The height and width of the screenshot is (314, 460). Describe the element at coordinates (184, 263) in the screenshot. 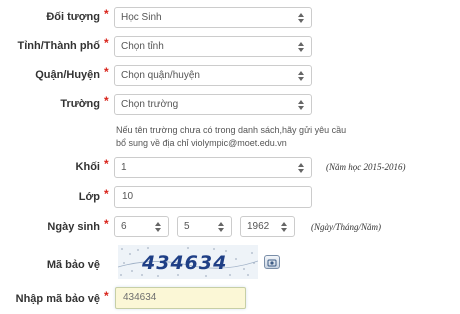

I see `captcha-text: 434634` at that location.